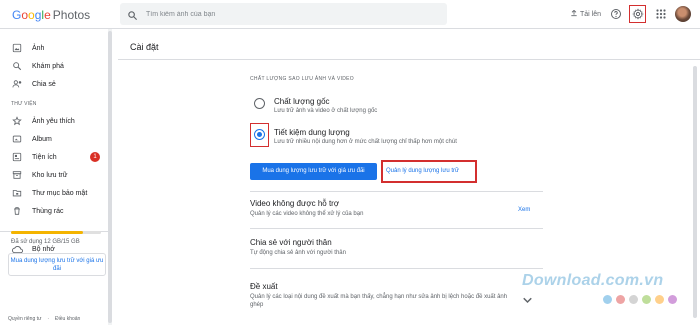 Image resolution: width=700 pixels, height=325 pixels. What do you see at coordinates (132, 17) in the screenshot?
I see `search-icon` at bounding box center [132, 17].